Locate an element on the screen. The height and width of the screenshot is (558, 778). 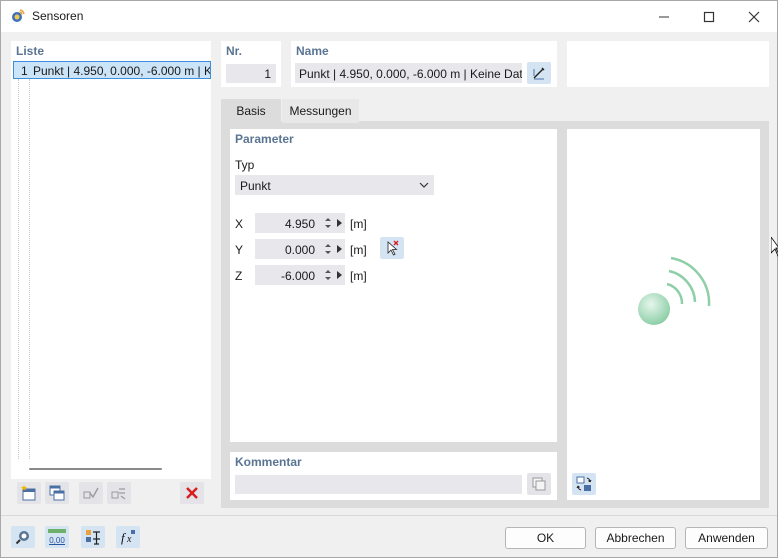
info-panel is located at coordinates (668, 64).